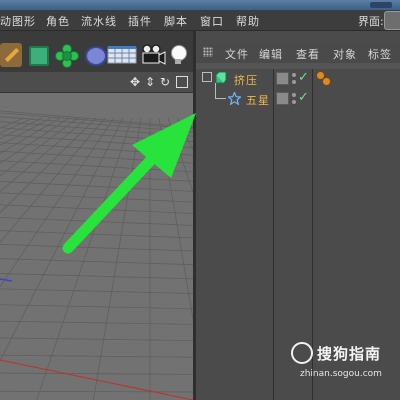  I want to click on annotation-arrow, so click(129, 183).